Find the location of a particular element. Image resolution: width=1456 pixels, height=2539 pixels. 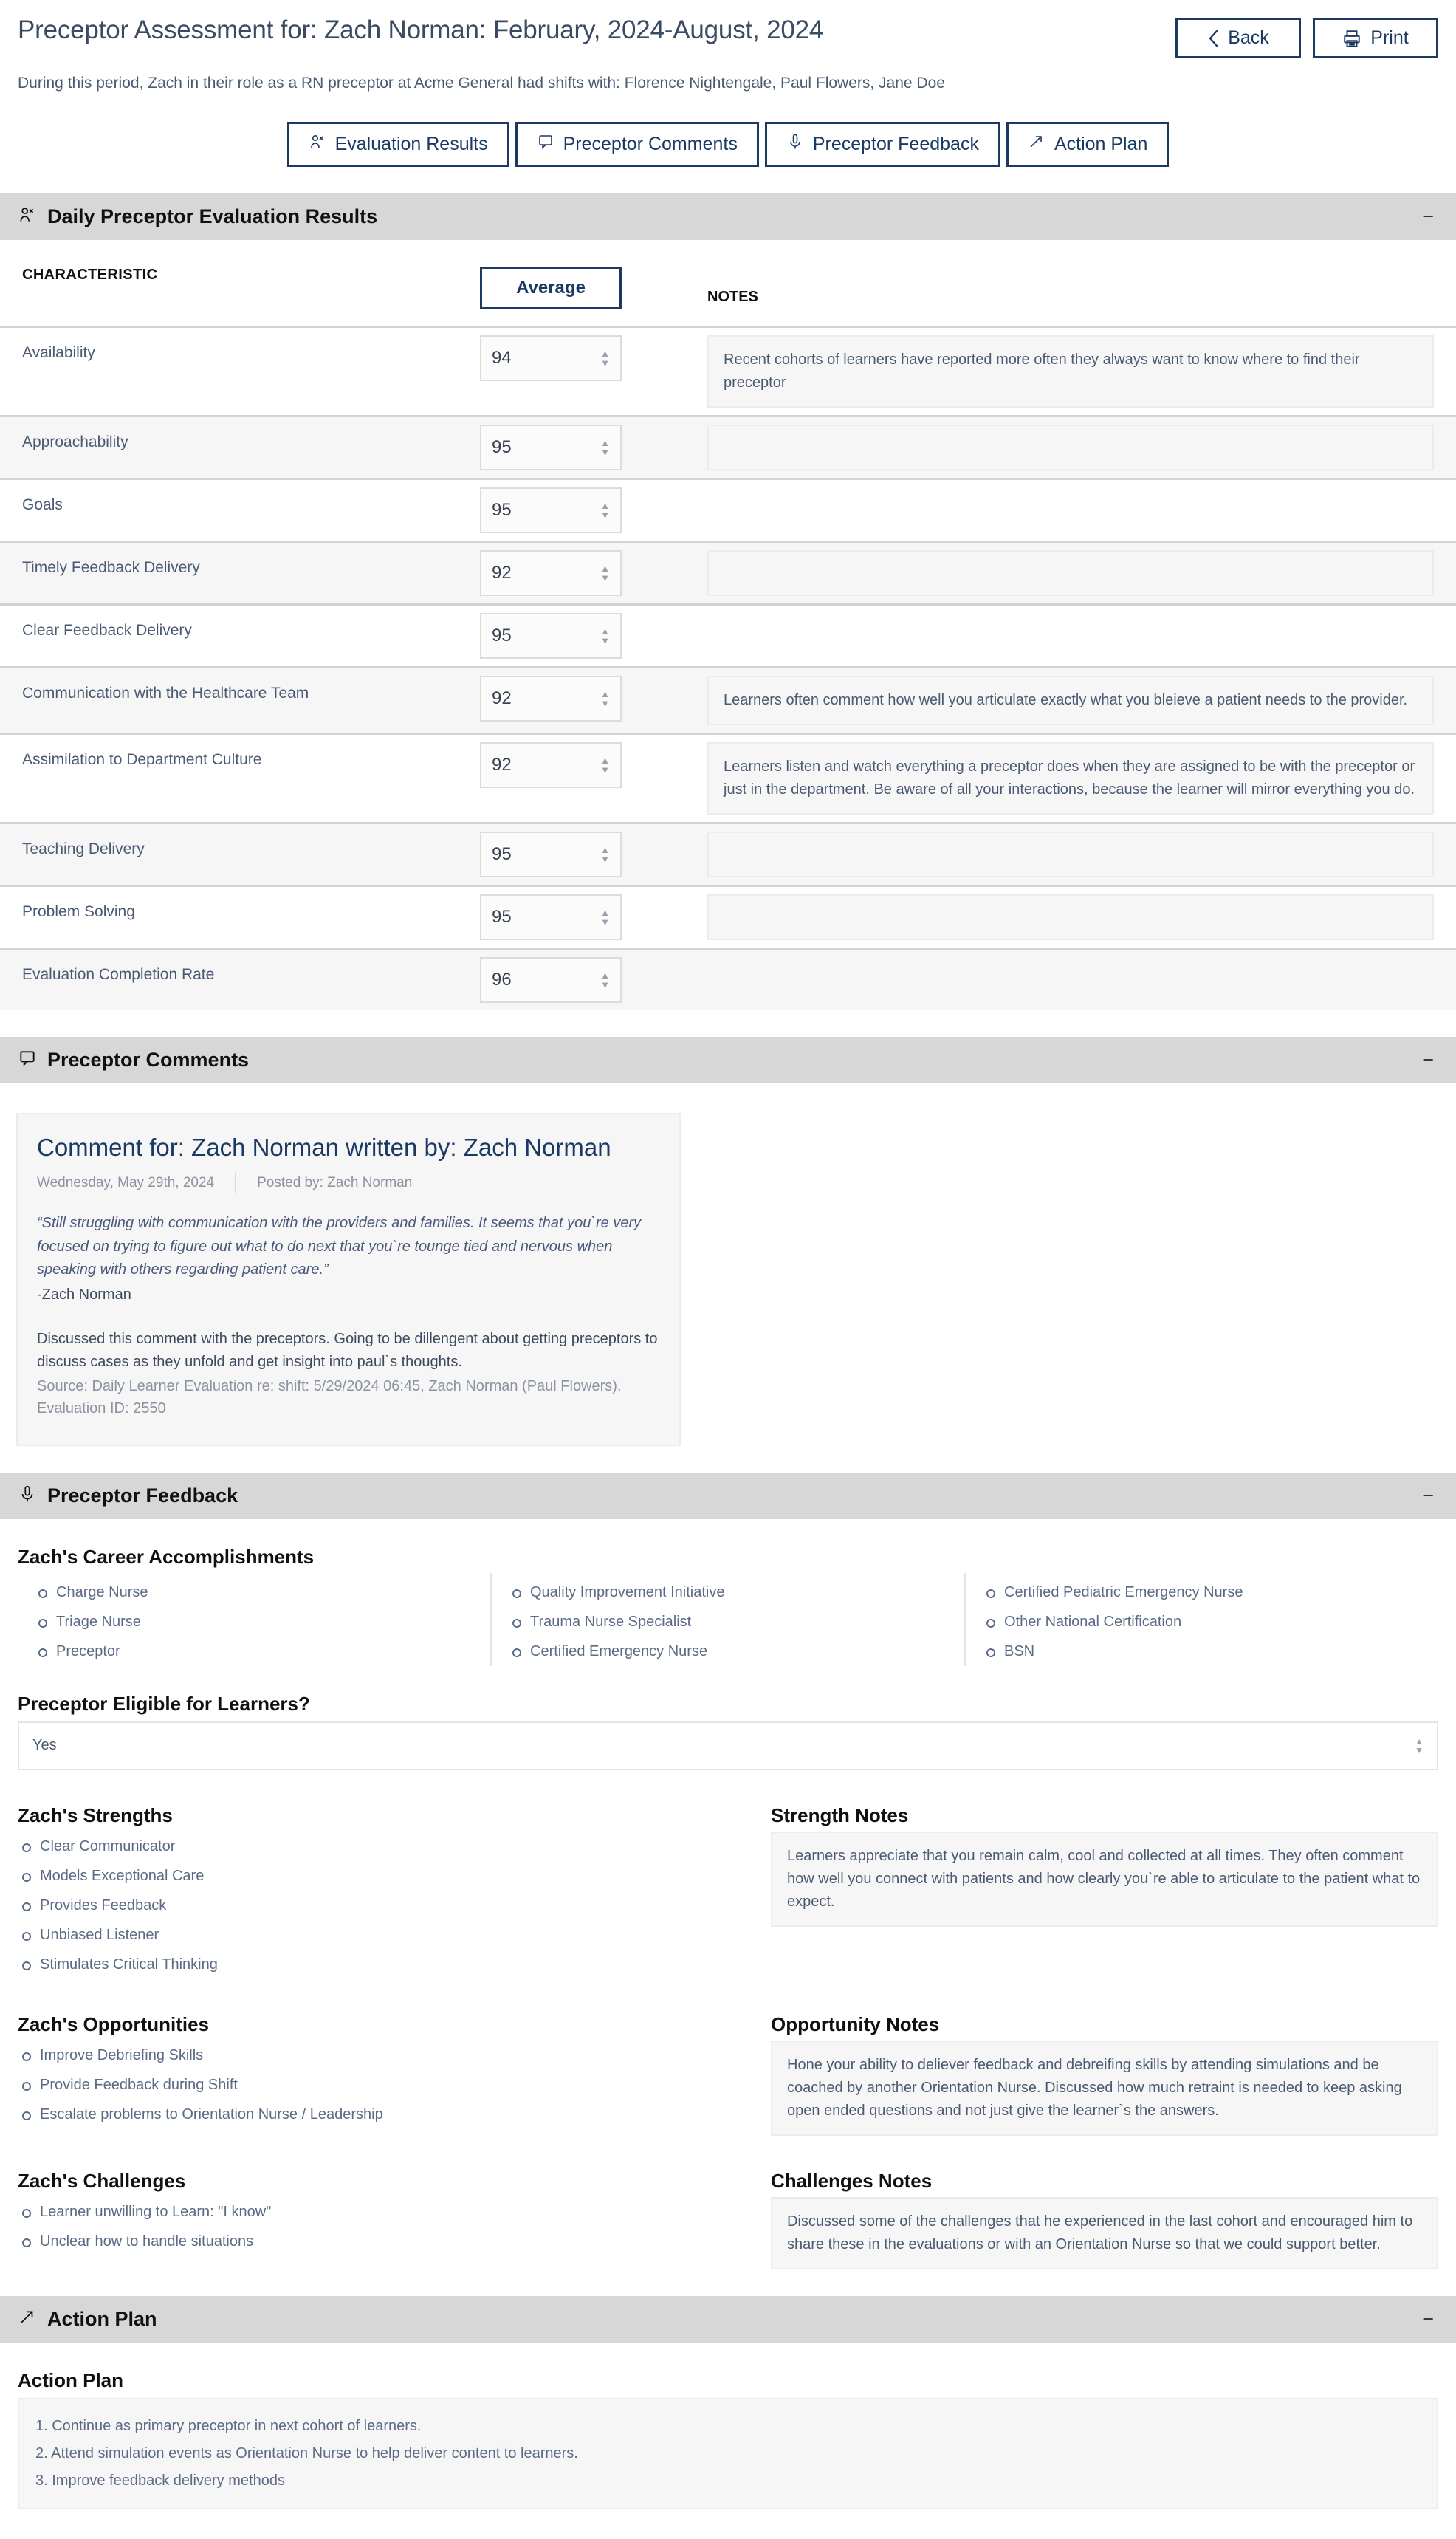

table-row: Evaluation Completion Rate 96 ▲ ▼ is located at coordinates (728, 979).